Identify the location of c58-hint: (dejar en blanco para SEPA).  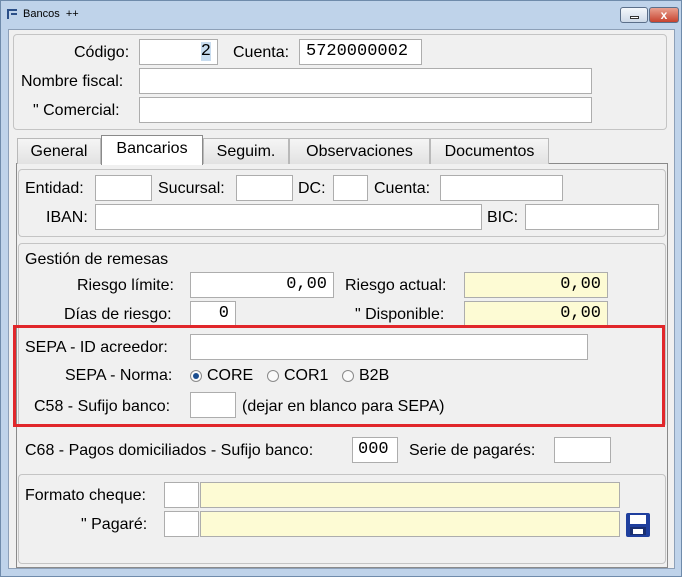
(343, 406).